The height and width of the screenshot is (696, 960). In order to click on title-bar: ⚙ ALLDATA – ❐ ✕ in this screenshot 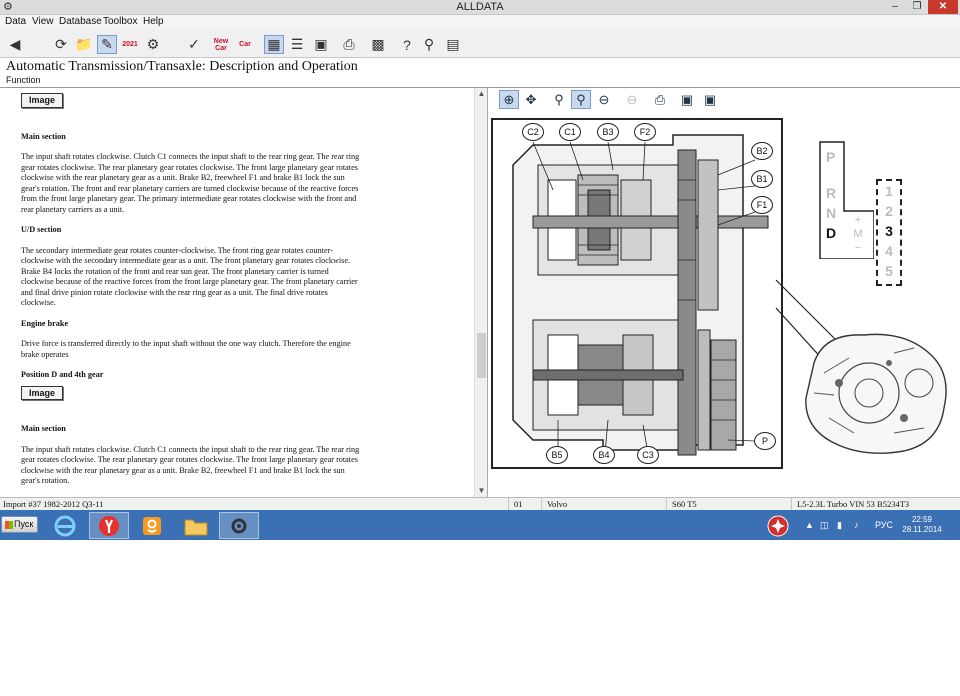, I will do `click(480, 7)`.